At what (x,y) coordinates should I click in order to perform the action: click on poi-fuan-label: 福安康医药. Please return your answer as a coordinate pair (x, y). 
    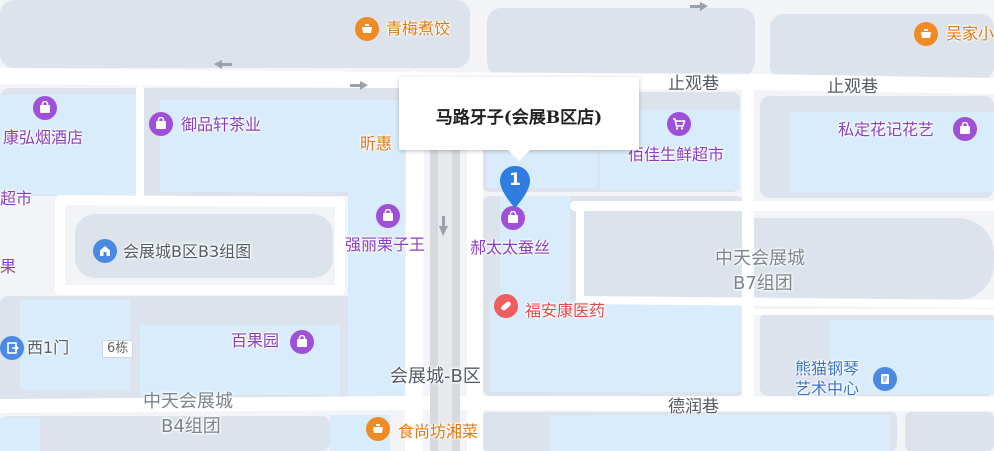
    Looking at the image, I should click on (565, 311).